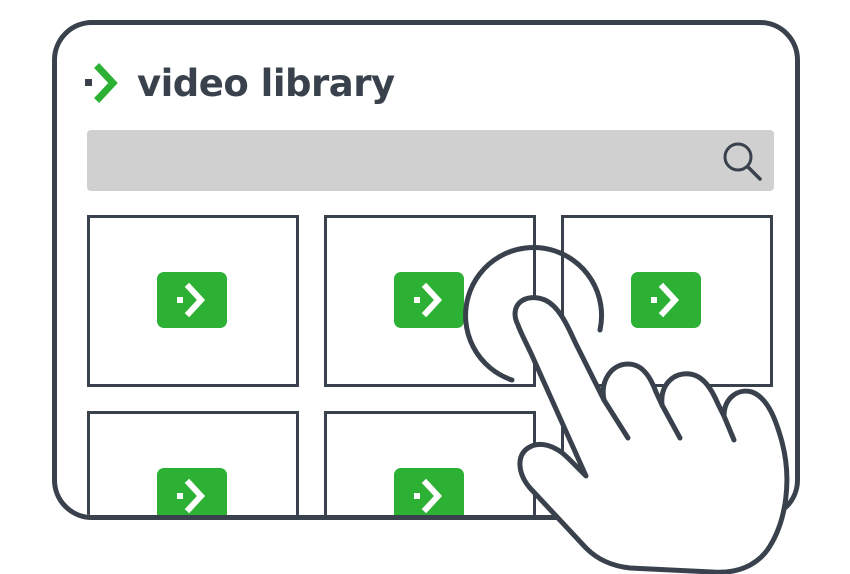 The width and height of the screenshot is (850, 574). I want to click on search-icon, so click(742, 161).